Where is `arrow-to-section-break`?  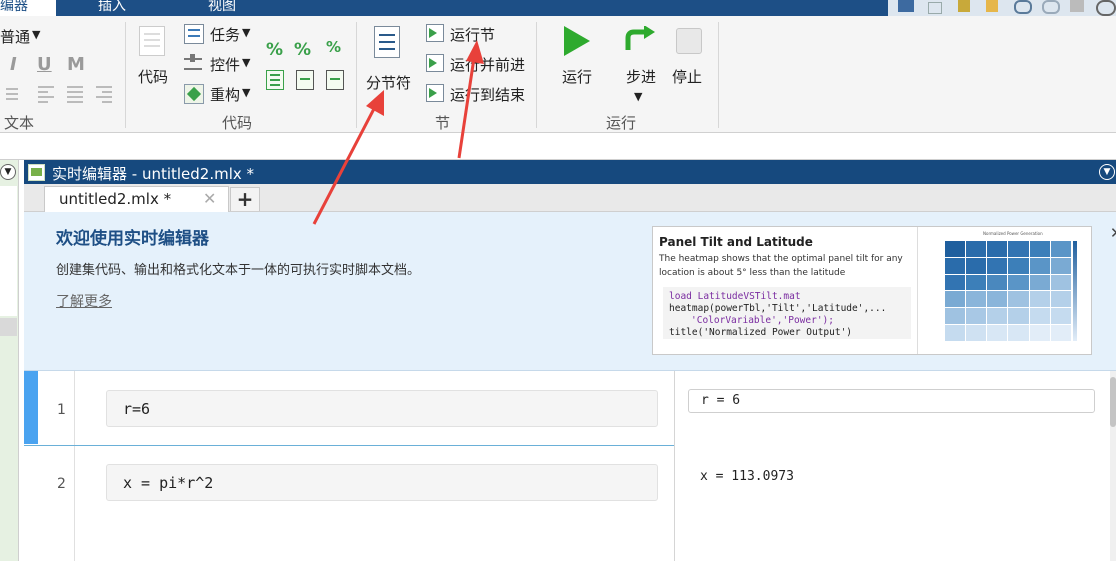 arrow-to-section-break is located at coordinates (348, 157).